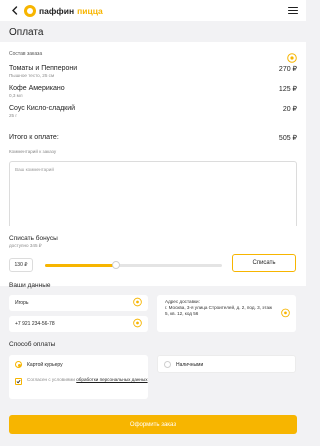 This screenshot has width=320, height=446. I want to click on item-name: Кофе Американо, so click(37, 88).